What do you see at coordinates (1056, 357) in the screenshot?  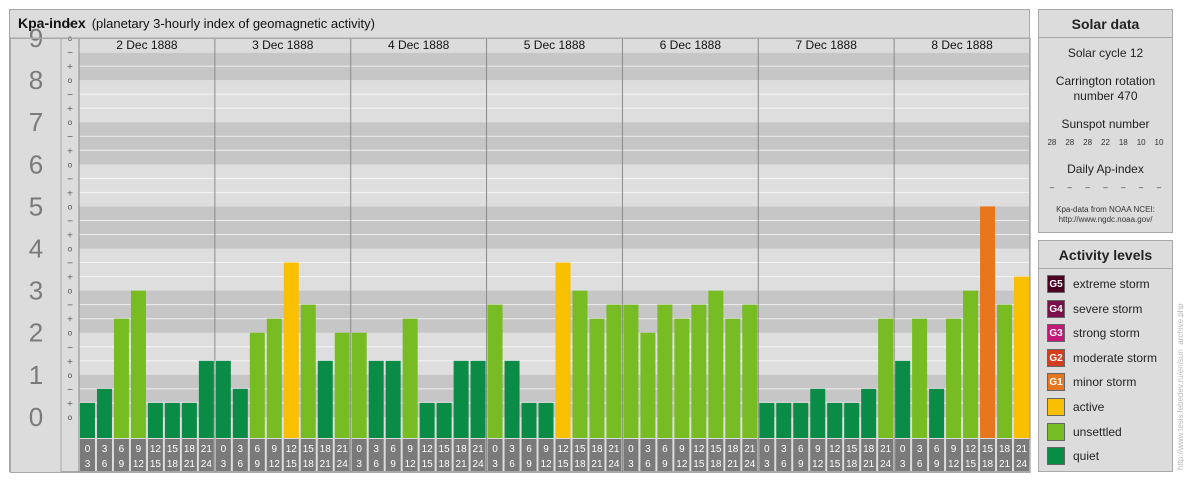 I see `legend-swatch: G2` at bounding box center [1056, 357].